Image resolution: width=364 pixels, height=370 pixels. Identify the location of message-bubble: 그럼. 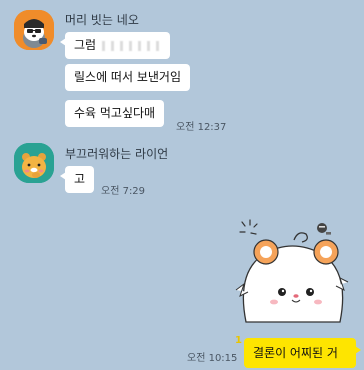
(115, 45).